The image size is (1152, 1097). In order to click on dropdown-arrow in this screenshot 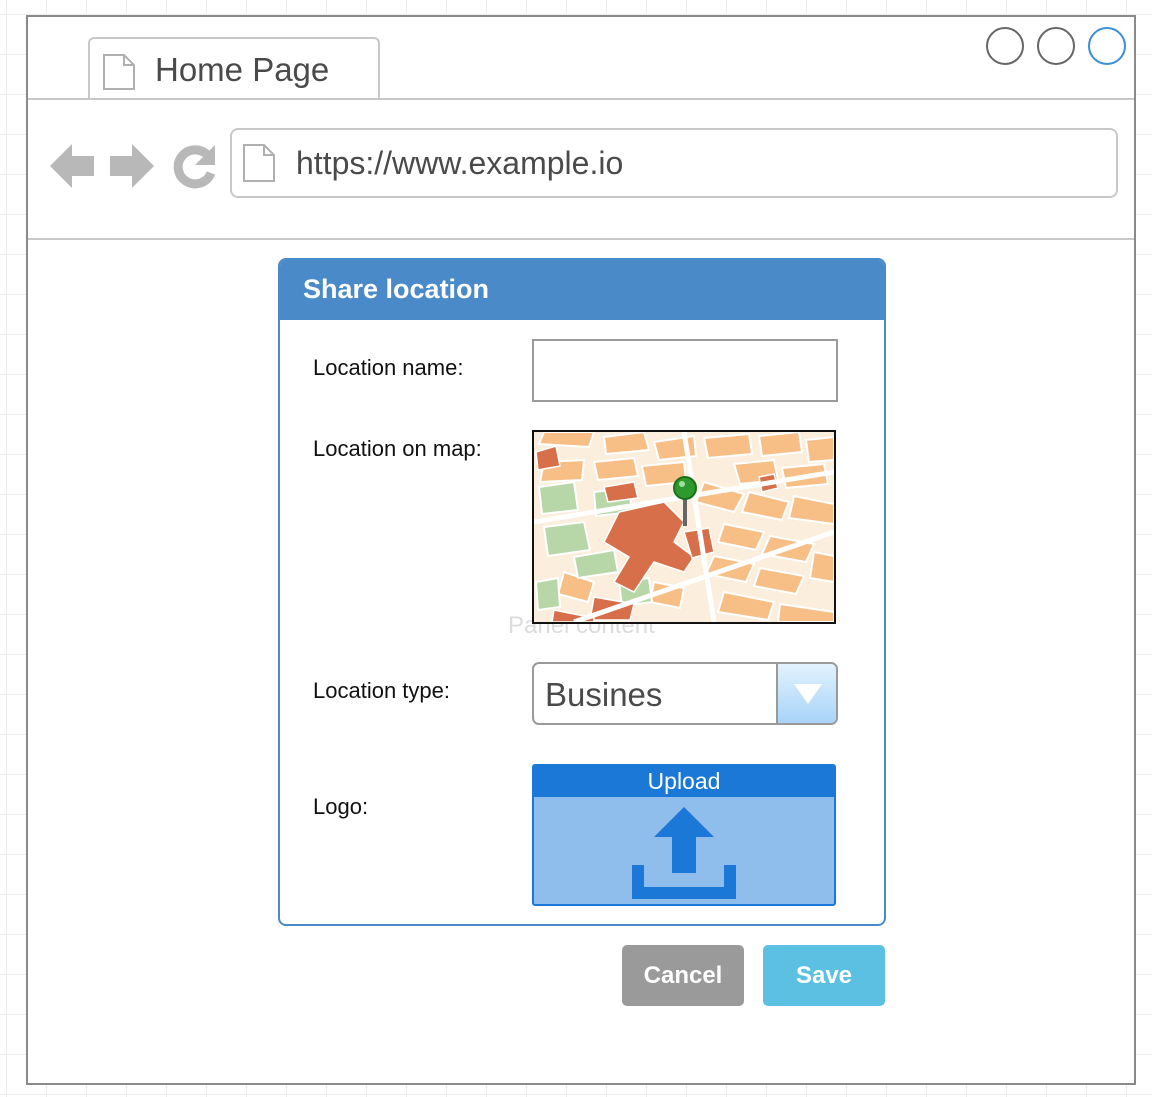, I will do `click(806, 693)`.